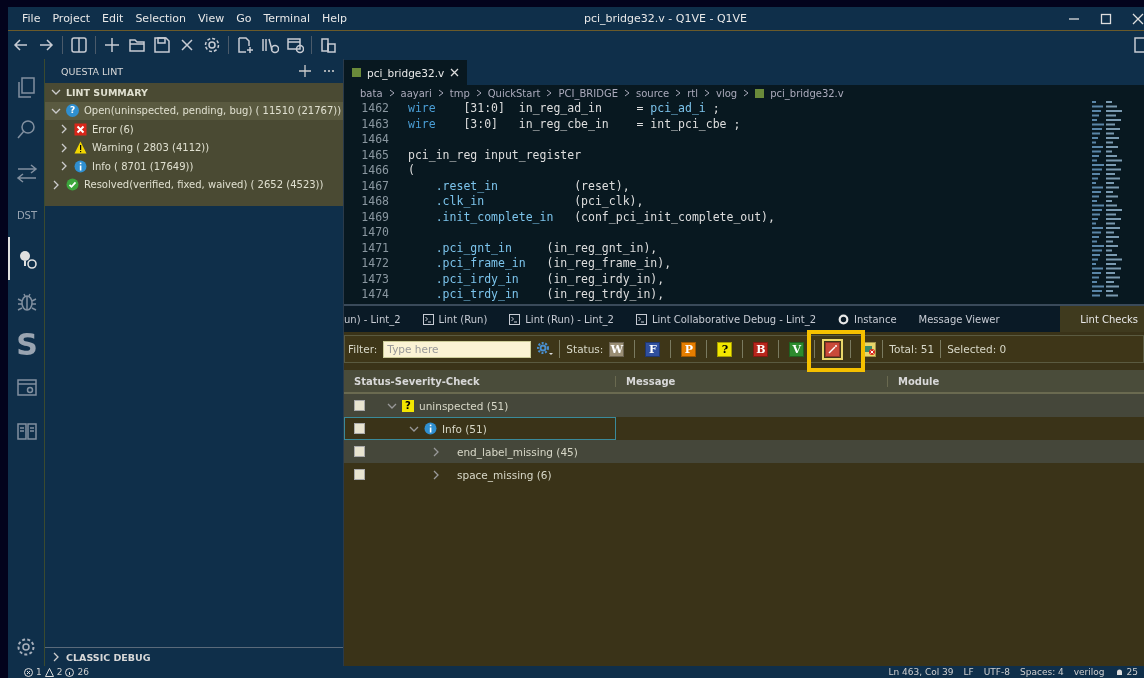  What do you see at coordinates (726, 319) in the screenshot?
I see `panel-tab: Lint Collaborative Debug - Lint_2` at bounding box center [726, 319].